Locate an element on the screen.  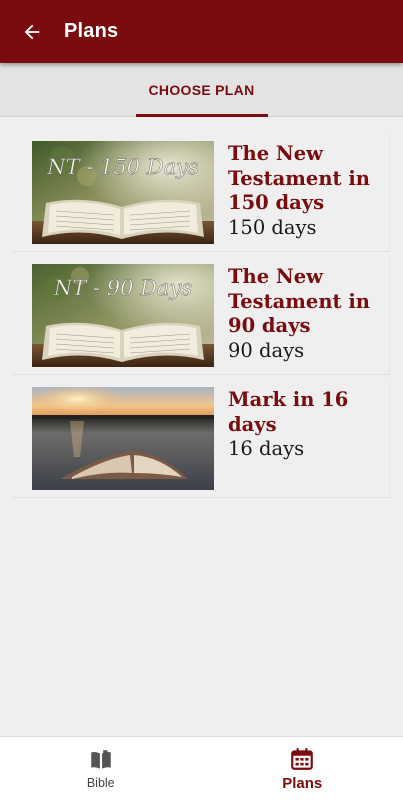
page-title: Plans is located at coordinates (91, 31).